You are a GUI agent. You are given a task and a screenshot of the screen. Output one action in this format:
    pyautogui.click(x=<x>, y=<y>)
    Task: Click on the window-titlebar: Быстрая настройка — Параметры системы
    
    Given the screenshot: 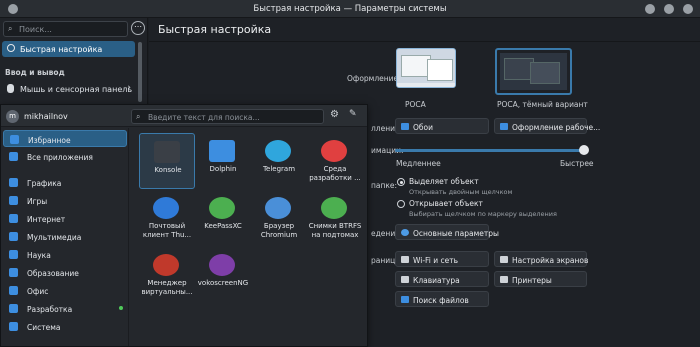 What is the action you would take?
    pyautogui.click(x=350, y=9)
    